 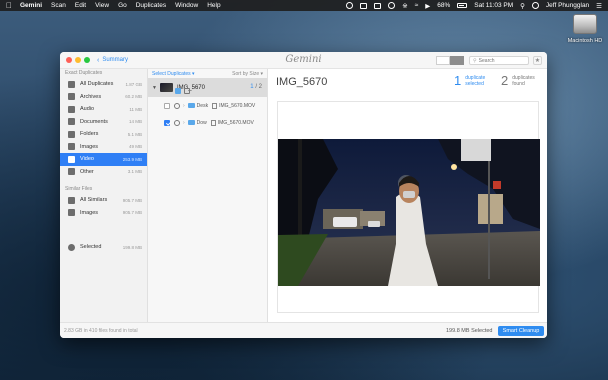 I want to click on menu-clock: Sat 11:03 PM, so click(x=493, y=5).